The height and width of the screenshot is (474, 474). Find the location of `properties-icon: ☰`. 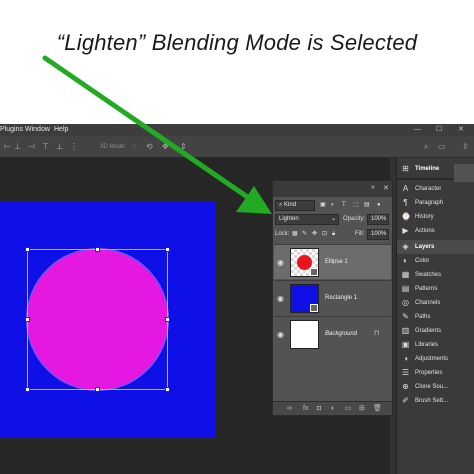

properties-icon: ☰ is located at coordinates (405, 372).